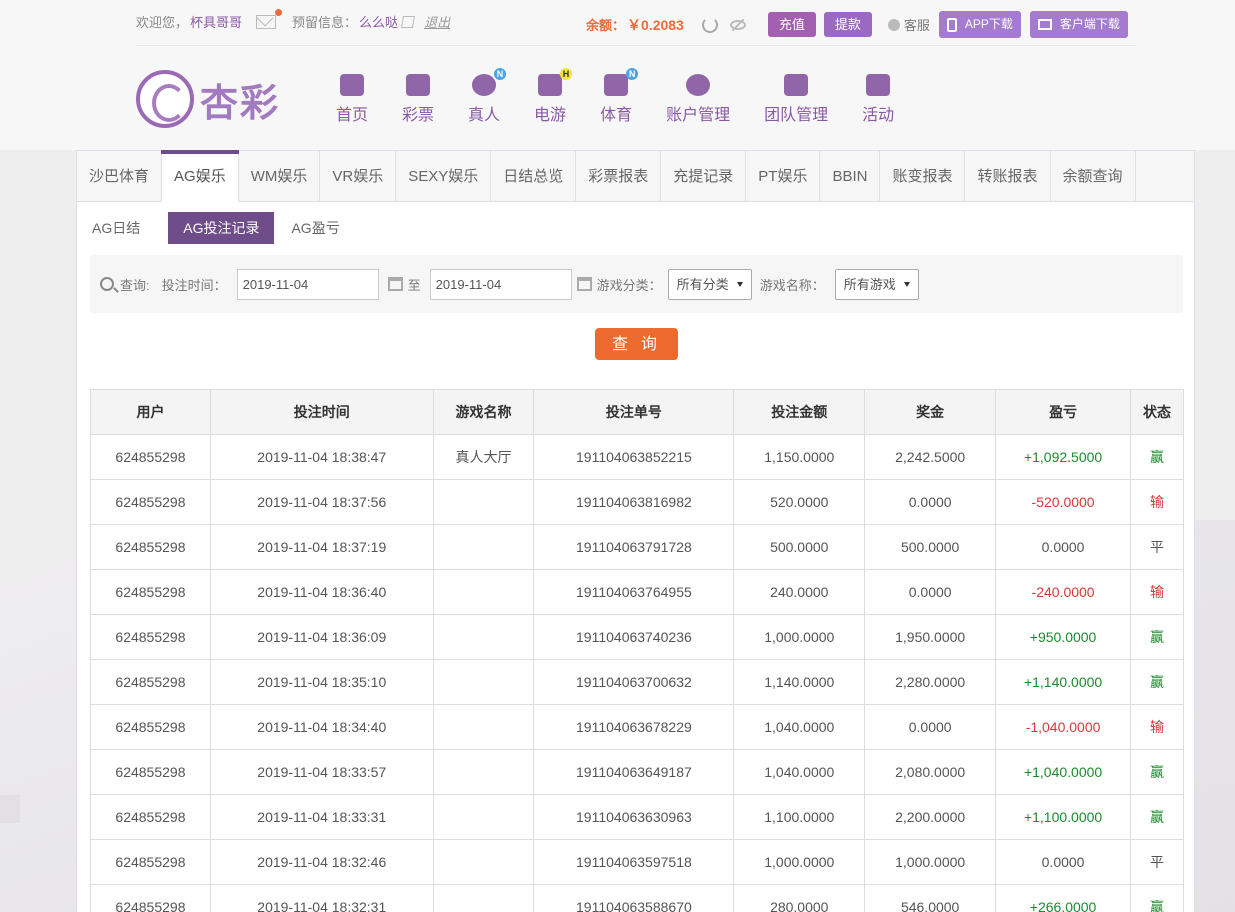 This screenshot has height=912, width=1235. Describe the element at coordinates (791, 24) in the screenshot. I see `charge-button: 充值` at that location.